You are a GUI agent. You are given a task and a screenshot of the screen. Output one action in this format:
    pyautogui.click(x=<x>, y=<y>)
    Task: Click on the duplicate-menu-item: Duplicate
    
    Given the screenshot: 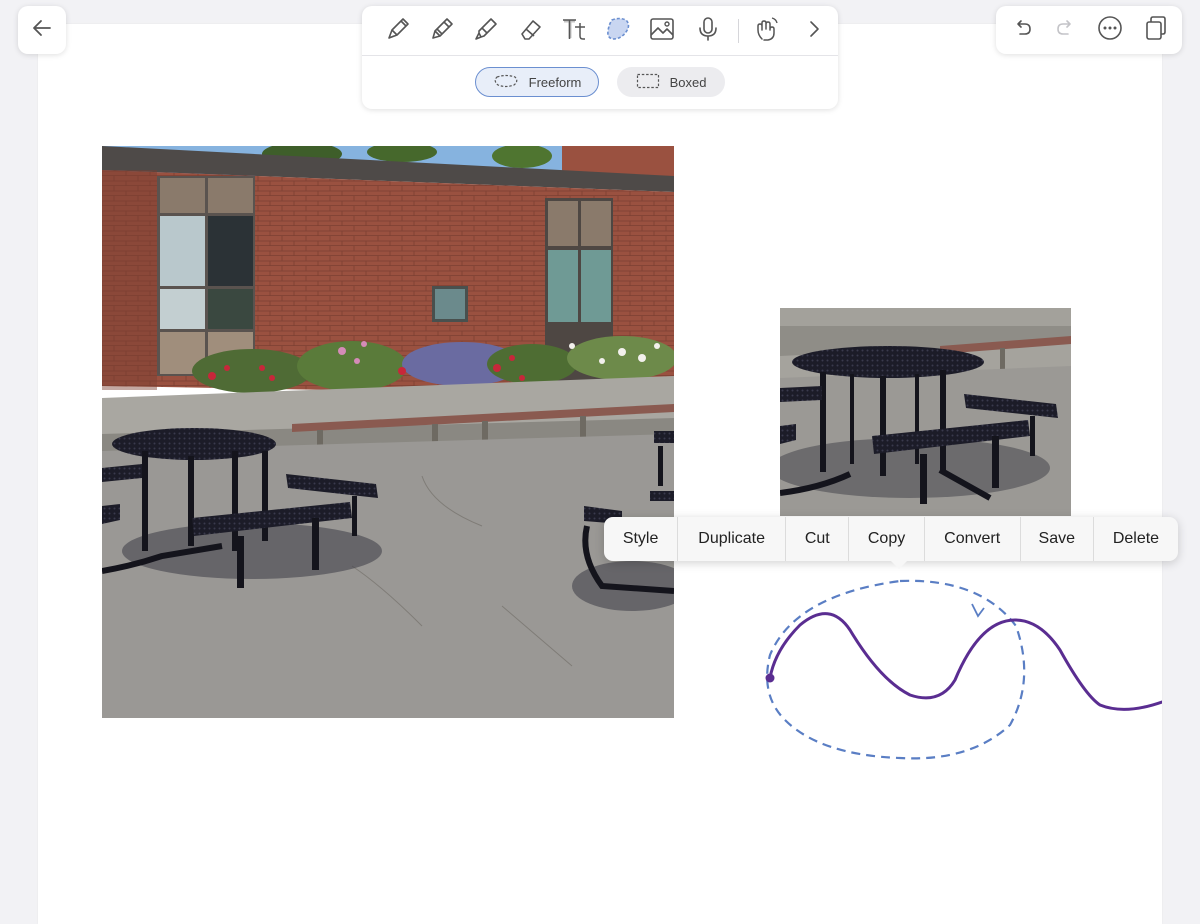 What is the action you would take?
    pyautogui.click(x=732, y=539)
    